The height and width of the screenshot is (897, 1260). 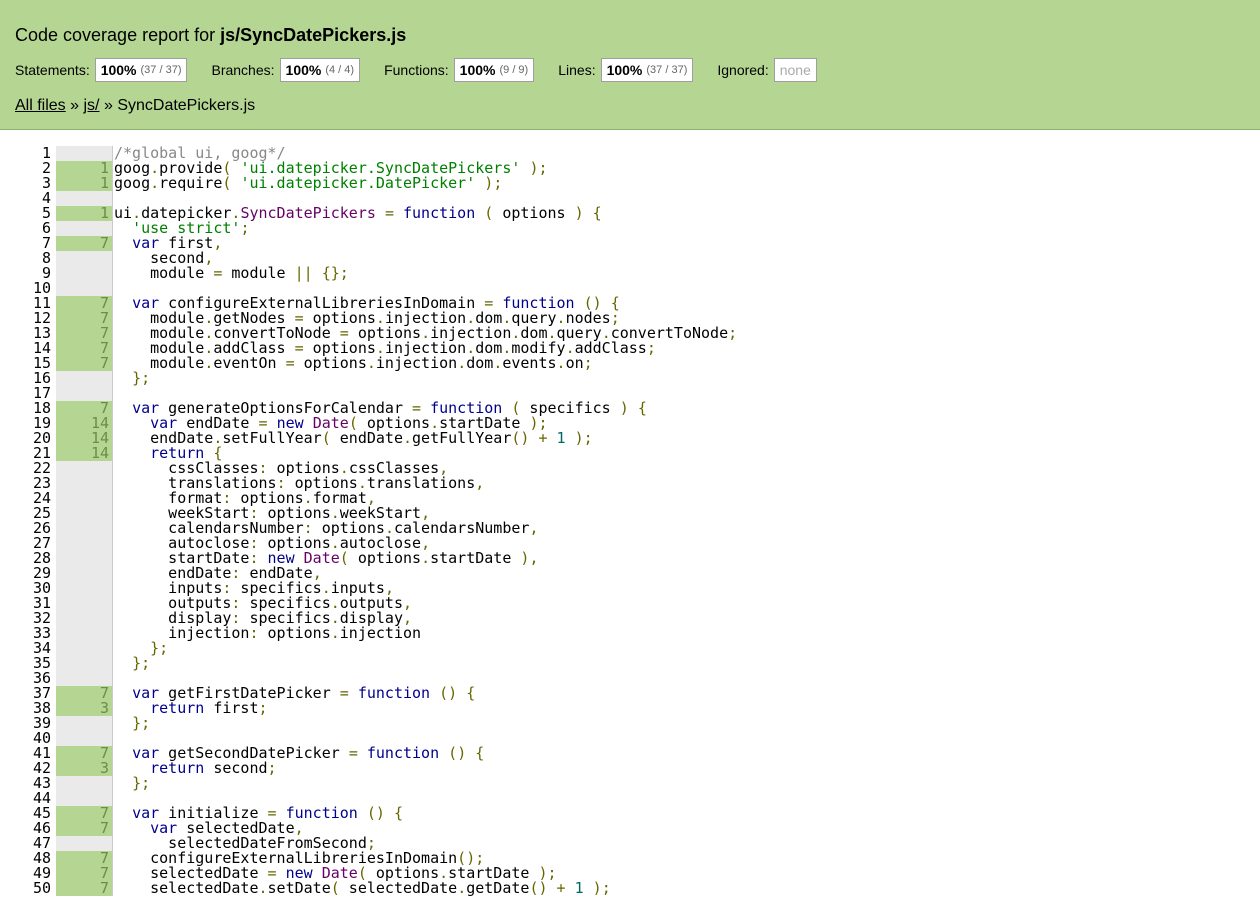 I want to click on stat-ignored: Ignored: none, so click(x=767, y=70).